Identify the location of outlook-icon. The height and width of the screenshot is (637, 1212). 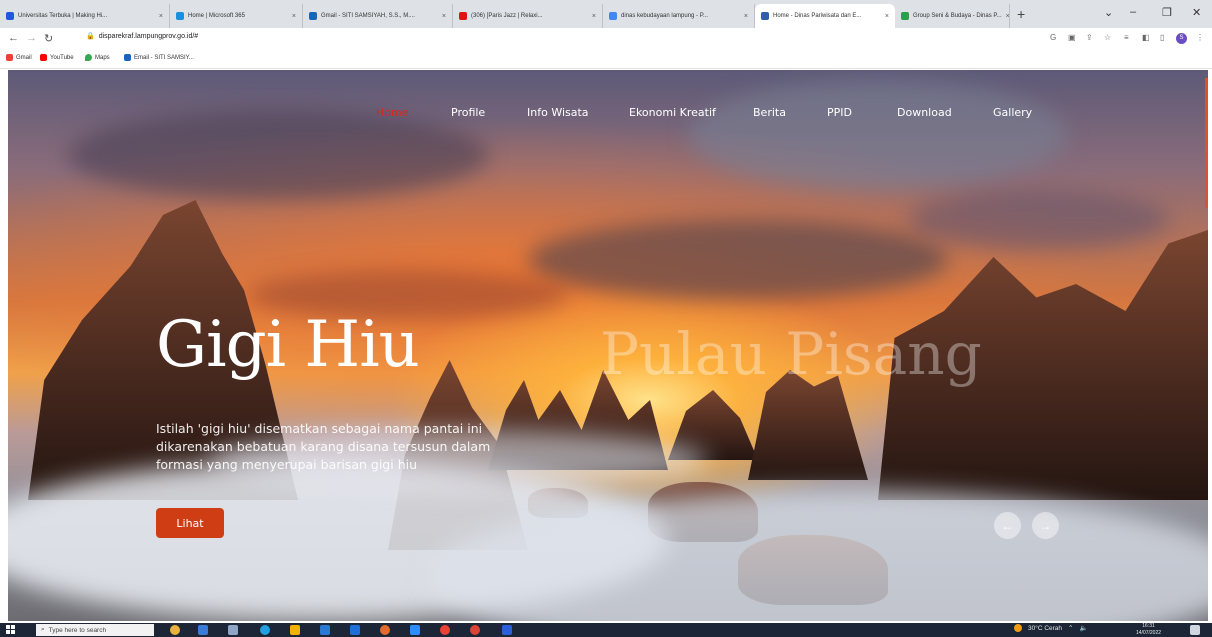
(127, 57).